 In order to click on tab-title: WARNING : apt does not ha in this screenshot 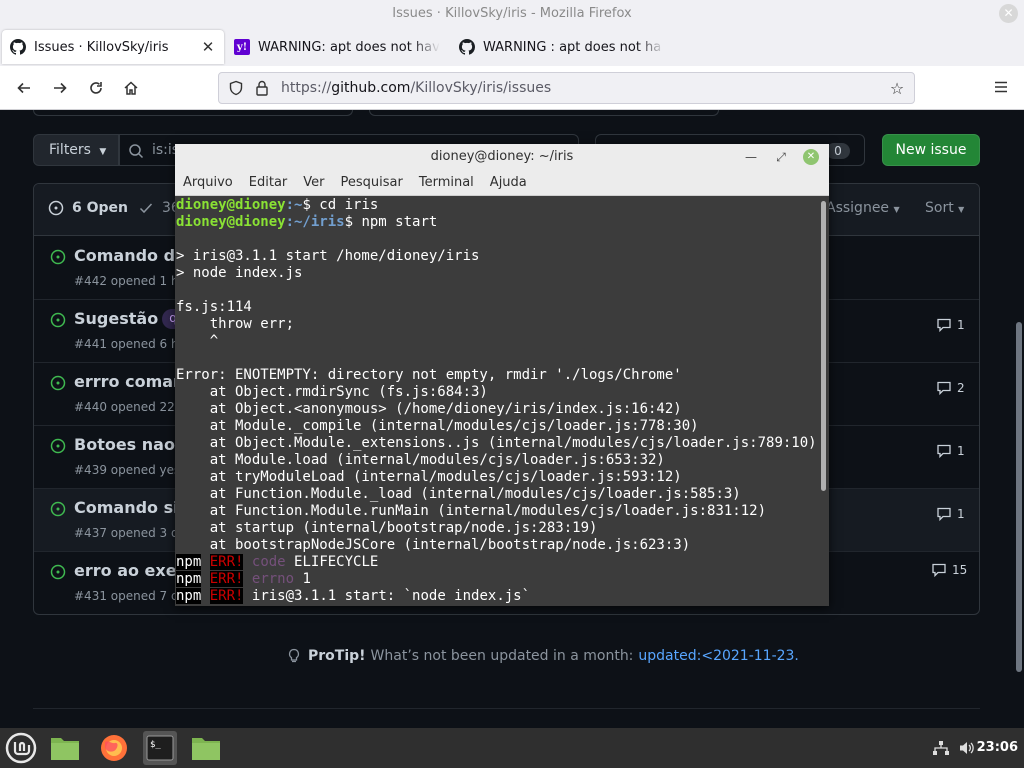, I will do `click(572, 47)`.